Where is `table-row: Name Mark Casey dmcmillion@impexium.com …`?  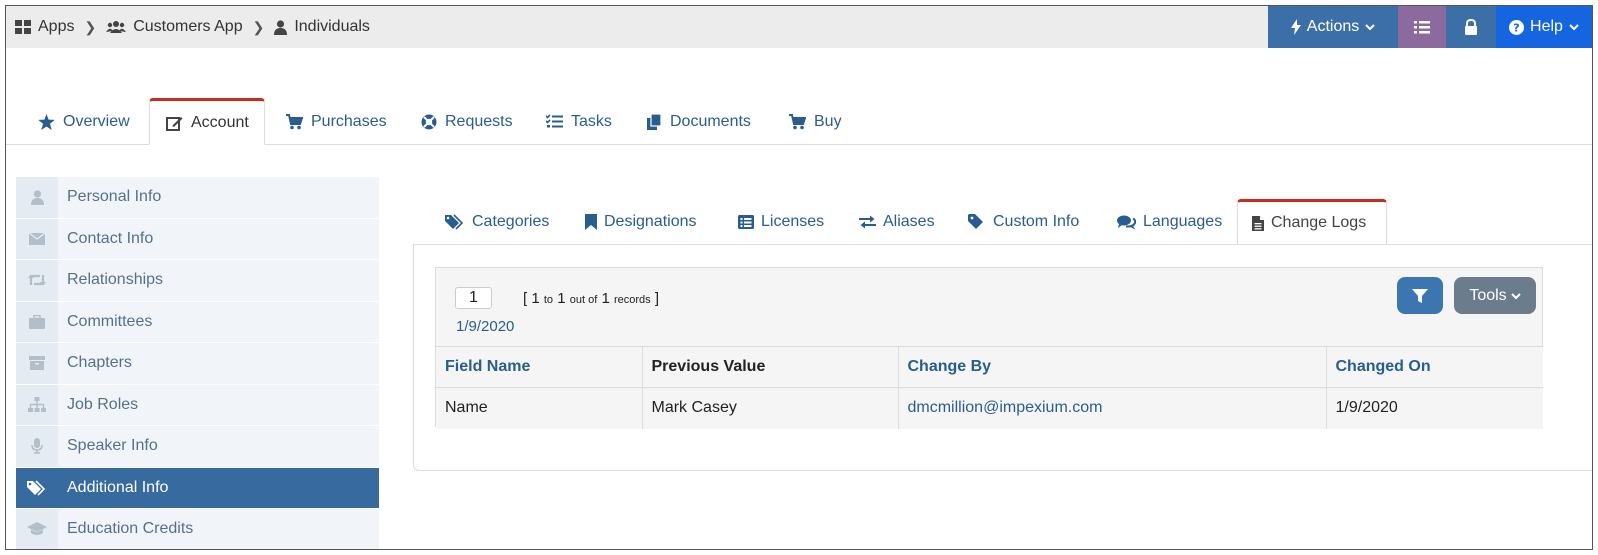 table-row: Name Mark Casey dmcmillion@impexium.com … is located at coordinates (989, 408).